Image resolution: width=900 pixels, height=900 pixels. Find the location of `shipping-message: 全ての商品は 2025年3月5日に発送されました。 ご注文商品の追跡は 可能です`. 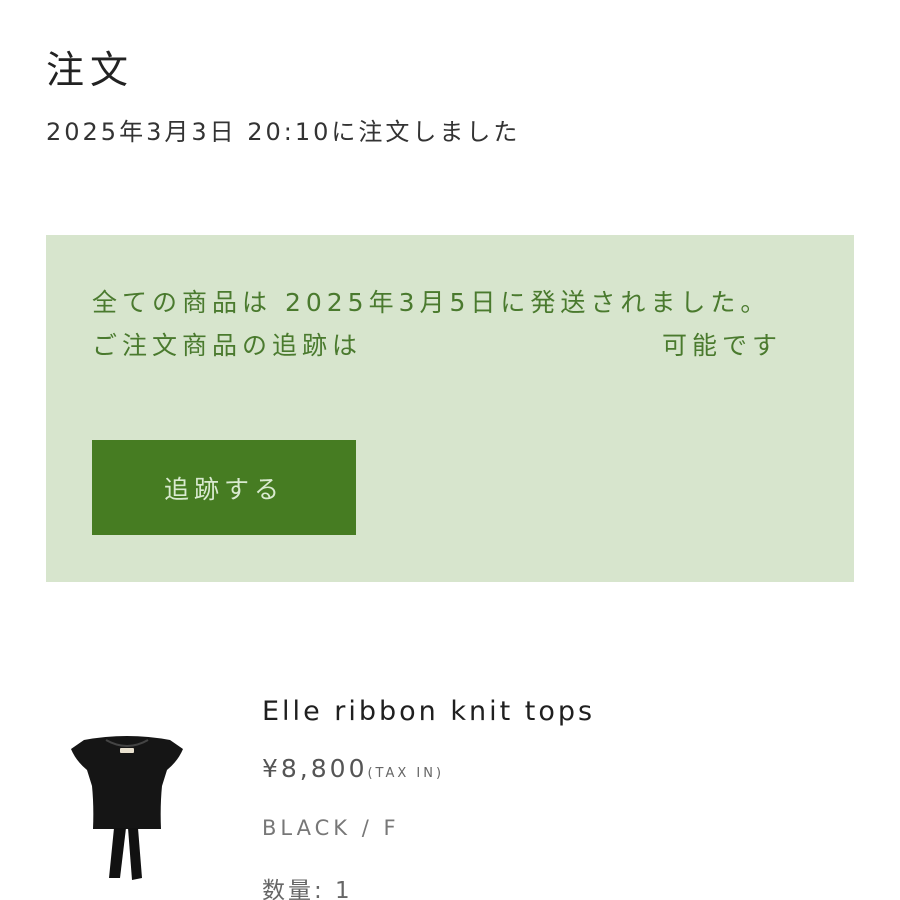

shipping-message: 全ての商品は 2025年3月5日に発送されました。 ご注文商品の追跡は 可能です is located at coordinates (438, 324).